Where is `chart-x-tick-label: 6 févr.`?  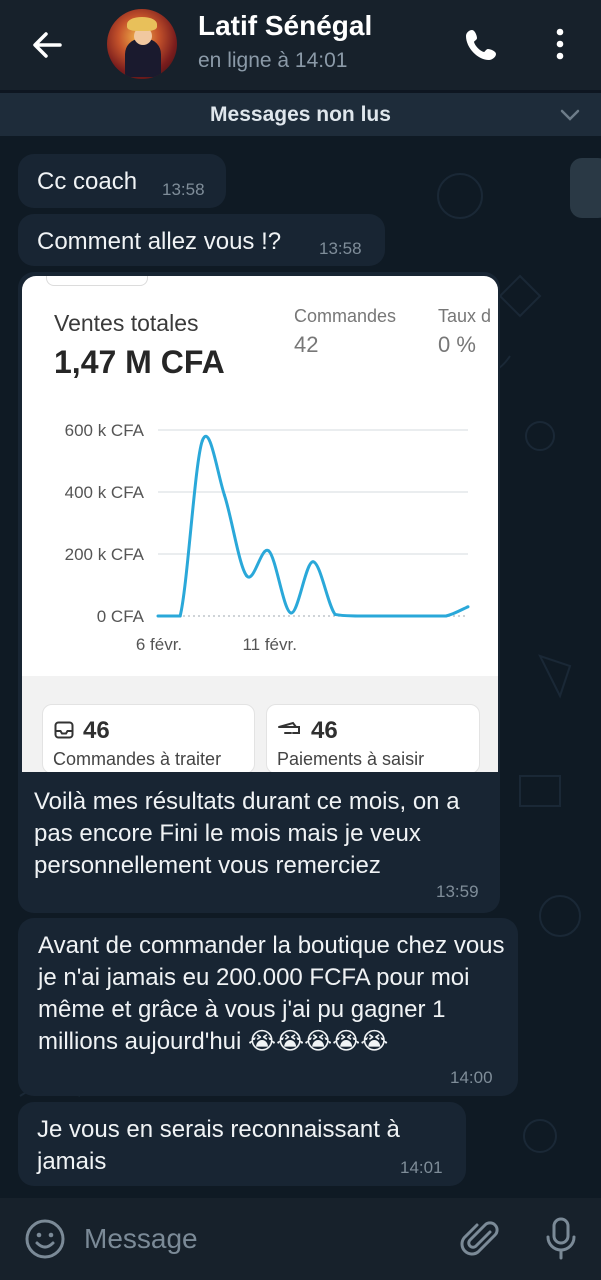 chart-x-tick-label: 6 févr. is located at coordinates (159, 644).